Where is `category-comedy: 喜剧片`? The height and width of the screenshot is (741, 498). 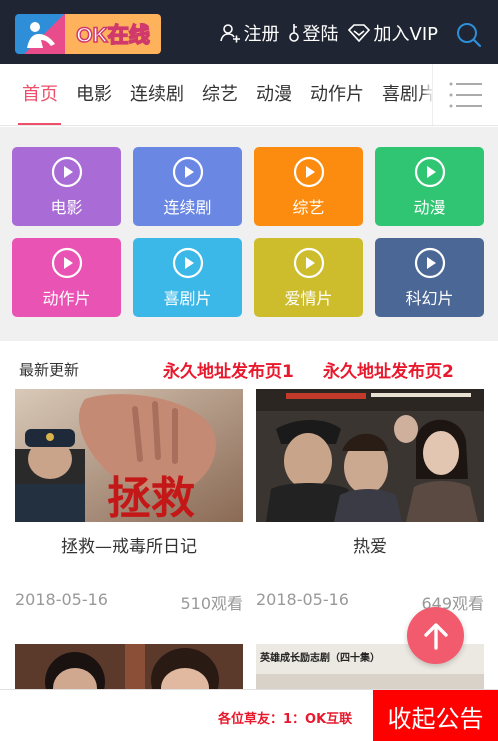
category-comedy: 喜剧片 is located at coordinates (187, 277).